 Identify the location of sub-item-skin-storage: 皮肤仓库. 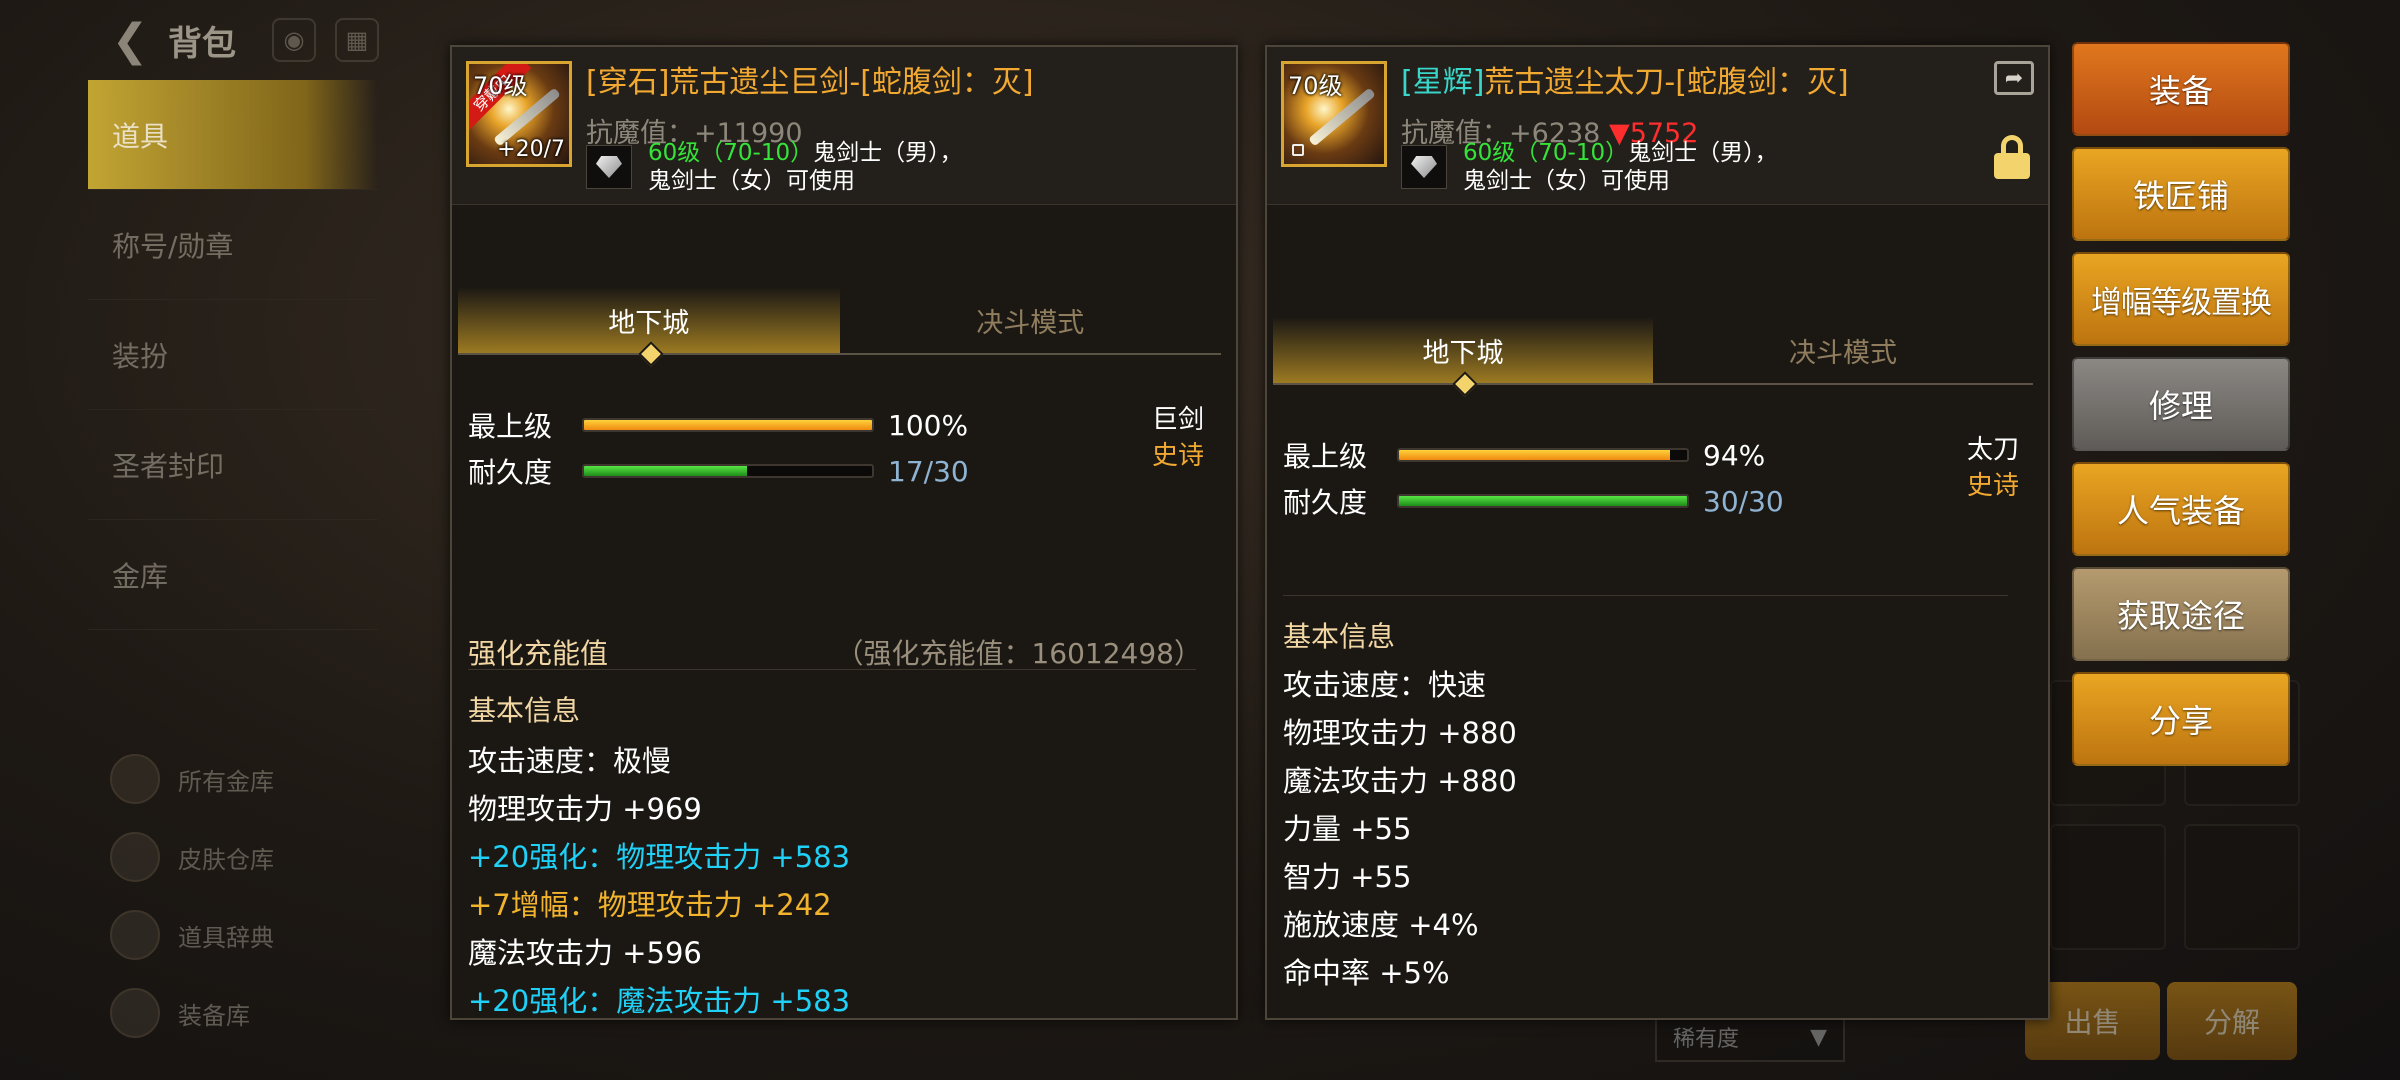
(240, 857).